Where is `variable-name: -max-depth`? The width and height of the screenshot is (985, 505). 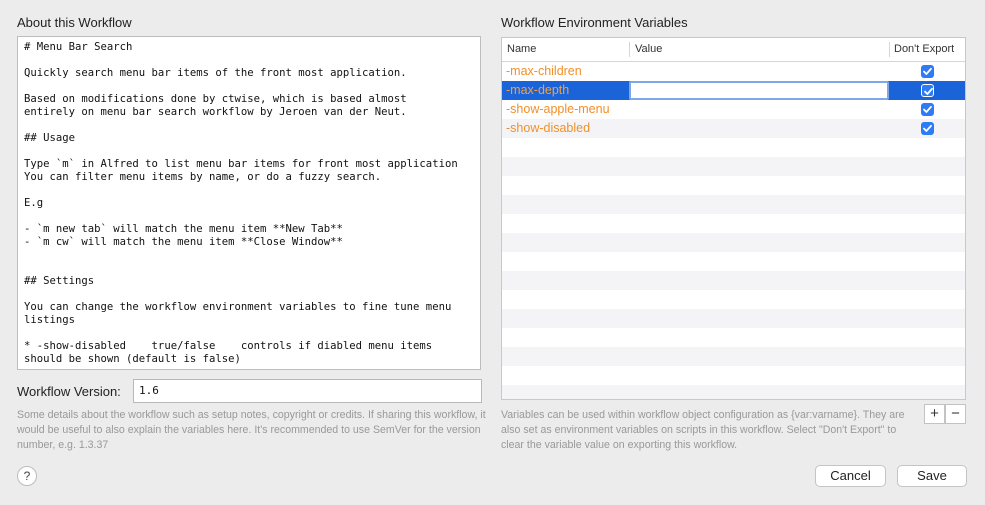
variable-name: -max-depth is located at coordinates (538, 90).